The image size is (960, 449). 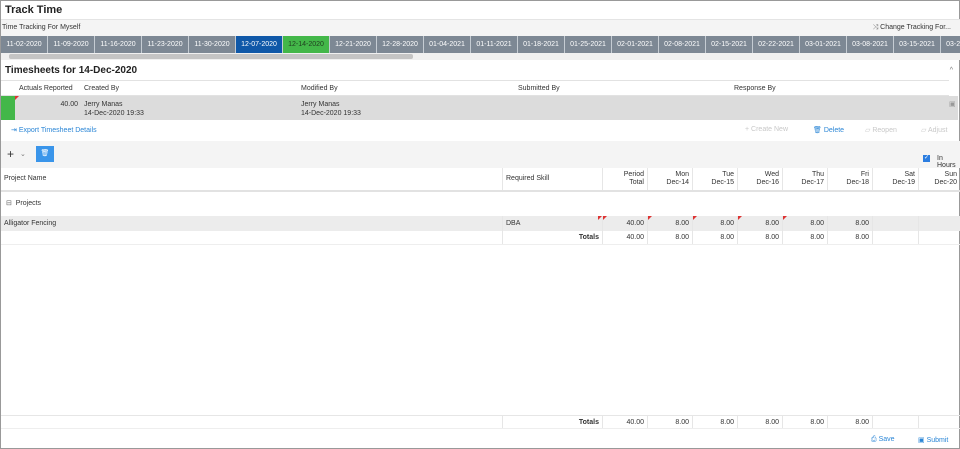 What do you see at coordinates (817, 130) in the screenshot?
I see `trash-icon: 🗑` at bounding box center [817, 130].